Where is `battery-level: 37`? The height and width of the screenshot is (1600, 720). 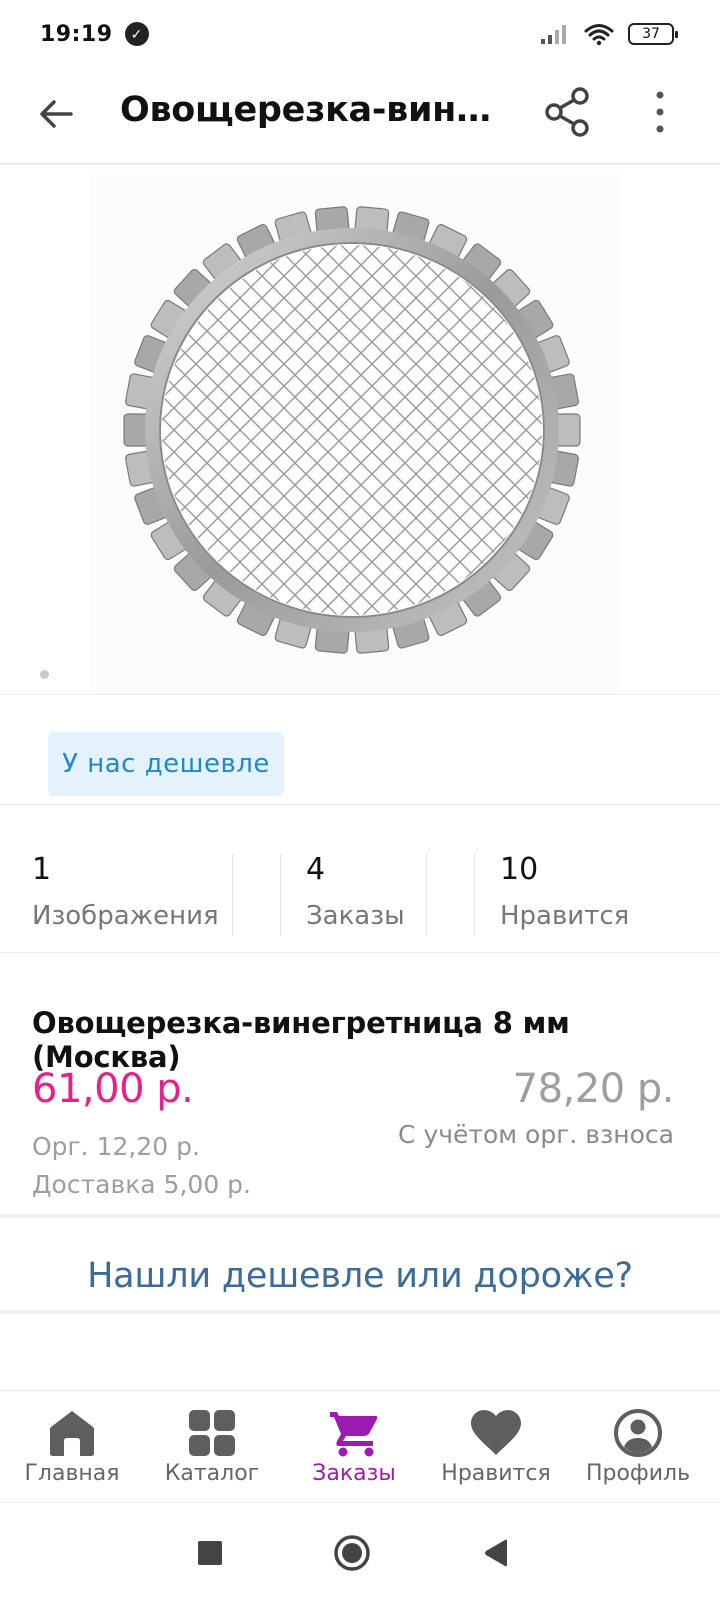 battery-level: 37 is located at coordinates (651, 34).